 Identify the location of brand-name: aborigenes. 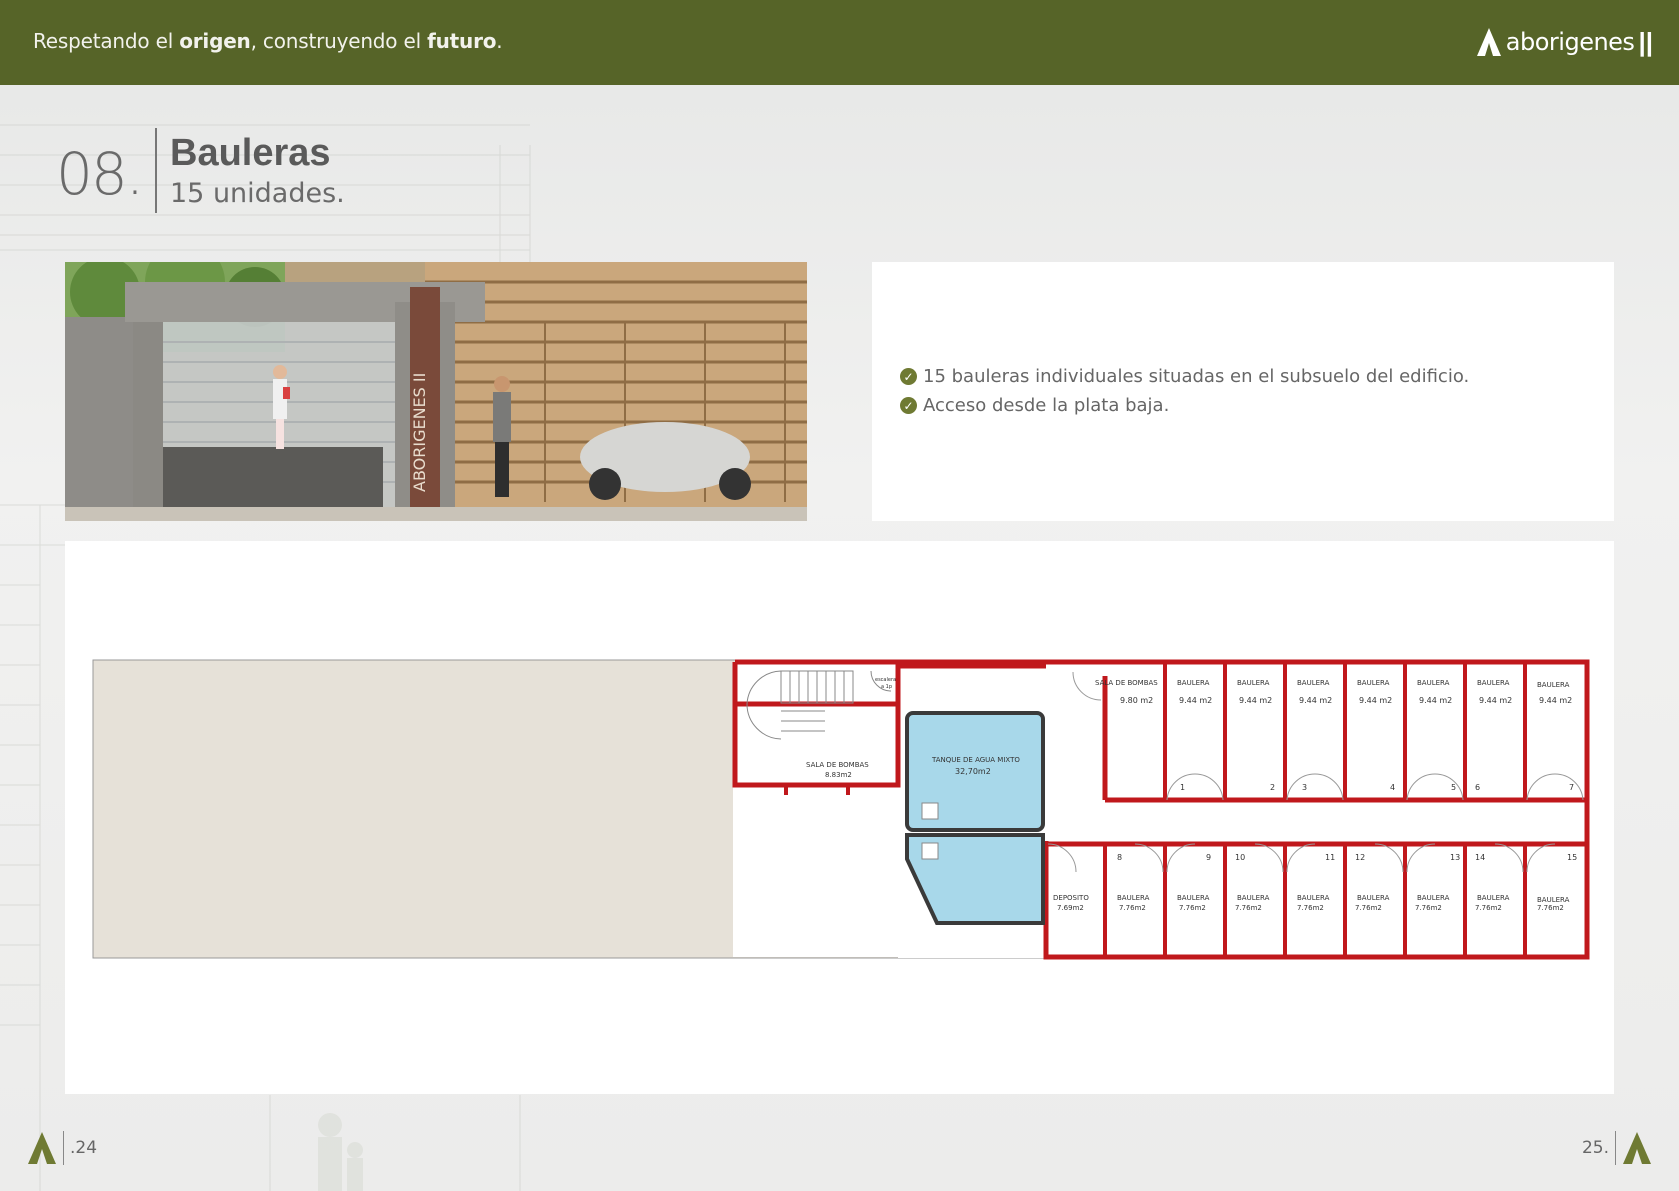
(1570, 42).